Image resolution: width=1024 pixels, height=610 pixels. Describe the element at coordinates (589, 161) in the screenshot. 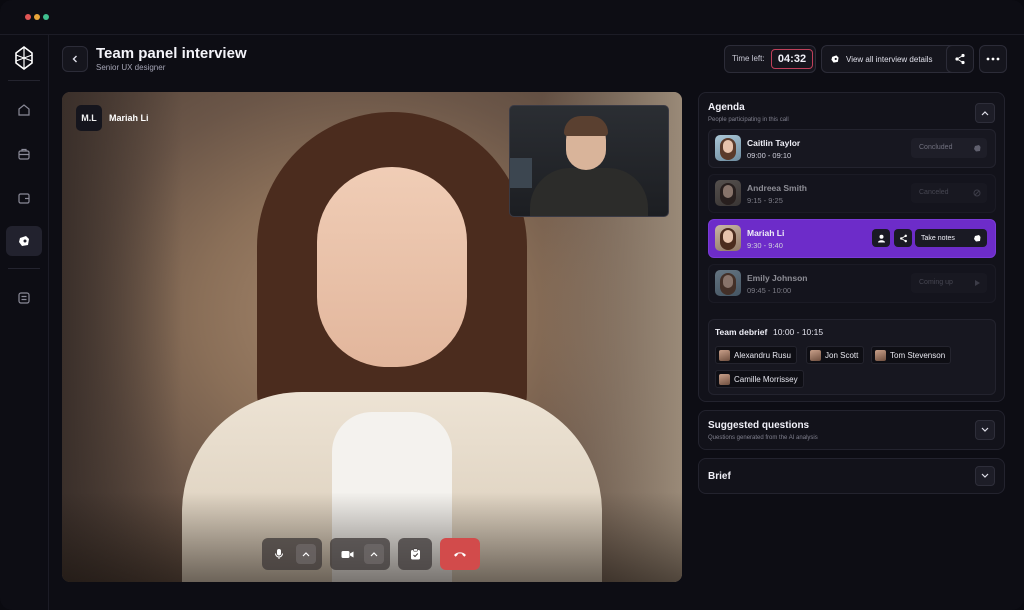

I see `self-view-video` at that location.